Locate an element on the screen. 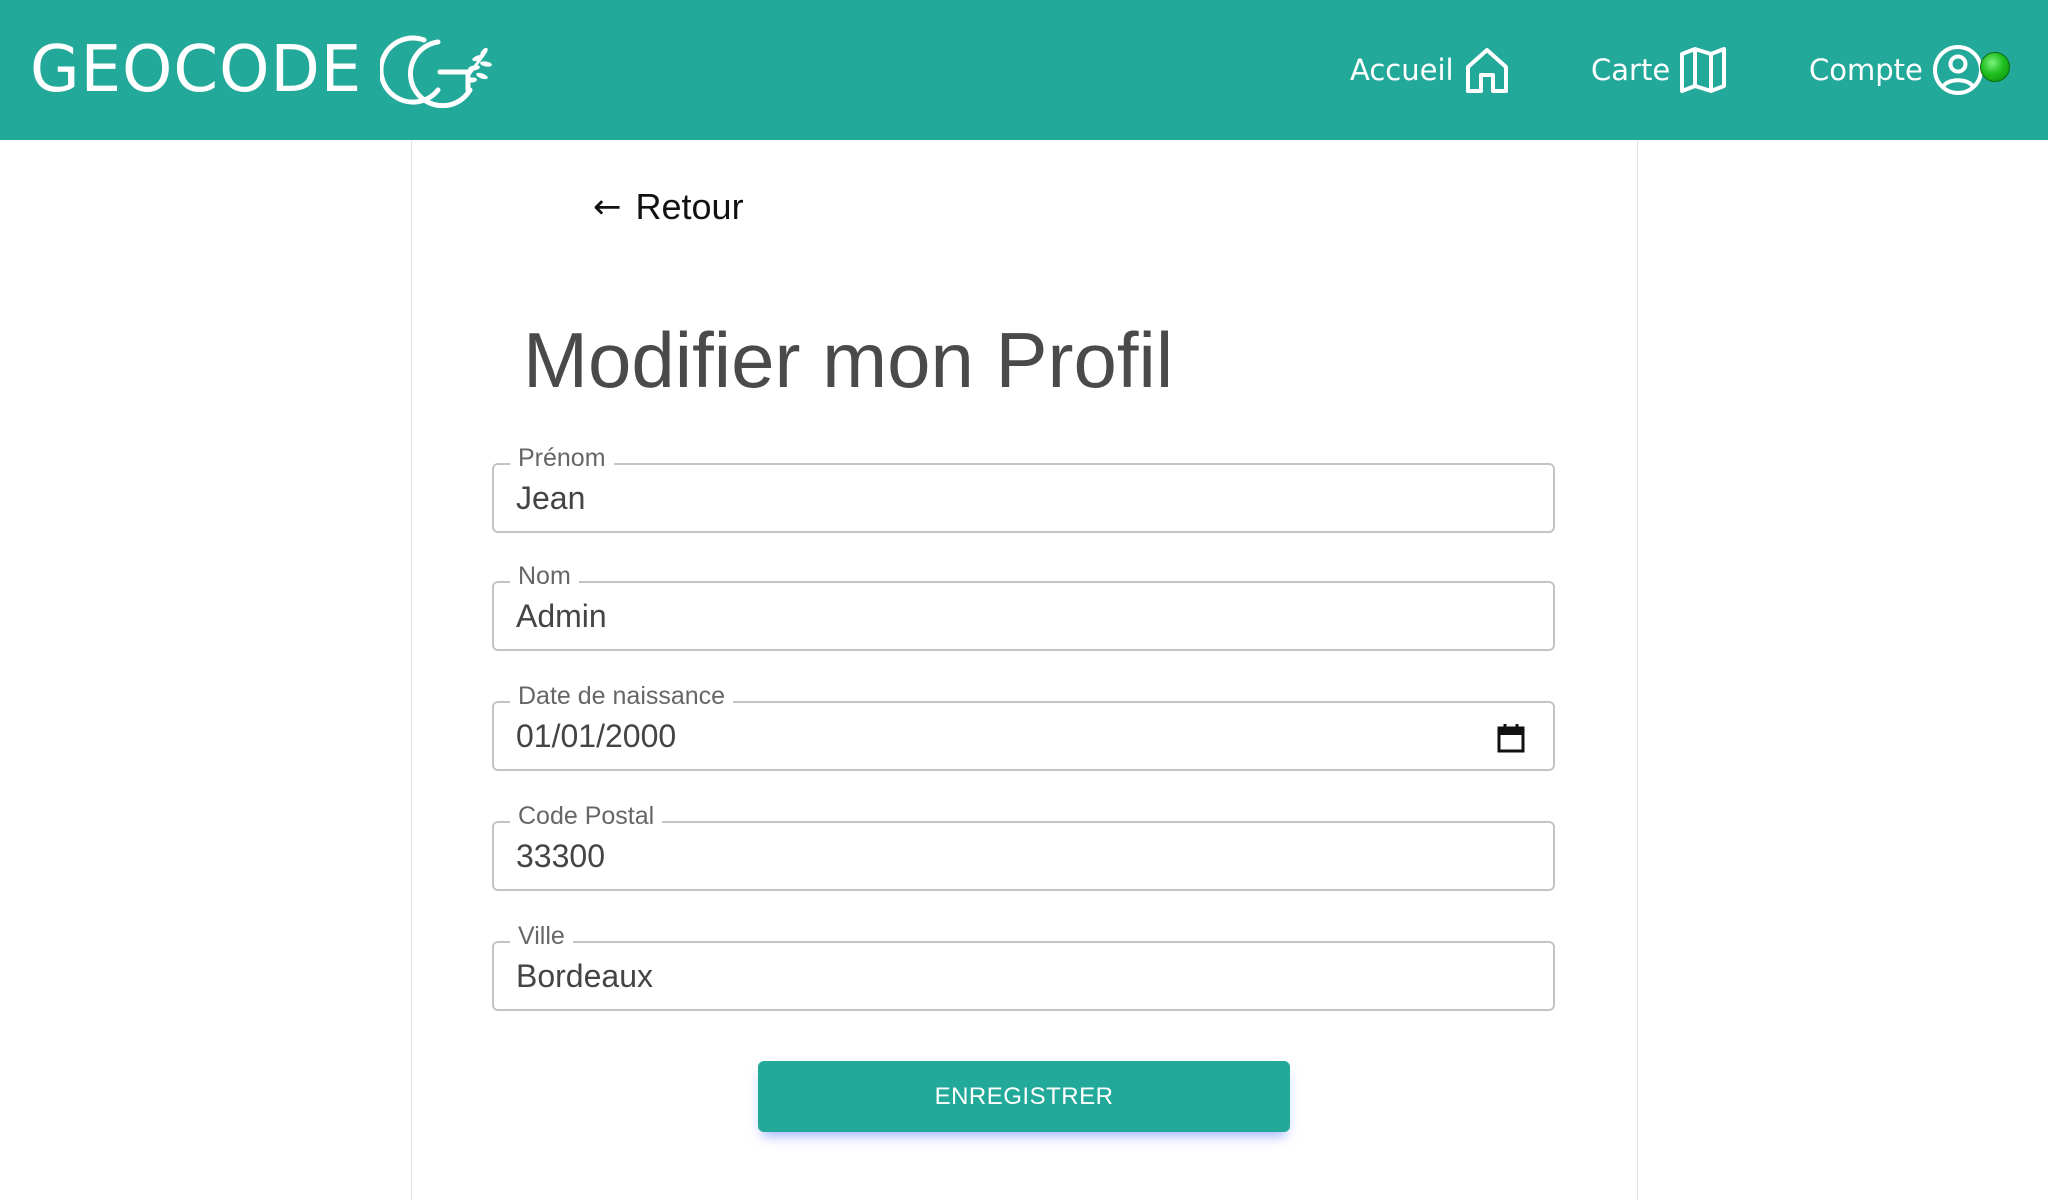 This screenshot has height=1200, width=2048. nav-home-label: Accueil is located at coordinates (1402, 70).